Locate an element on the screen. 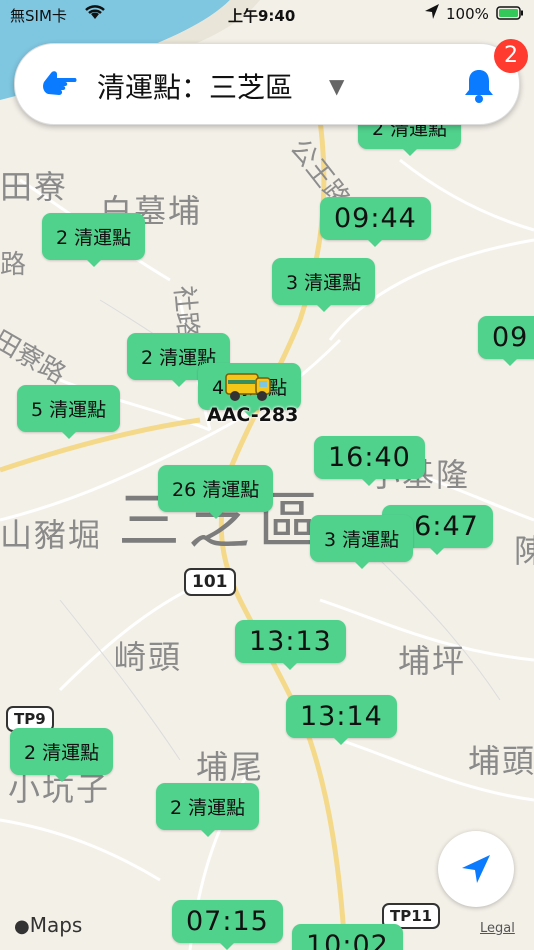 The width and height of the screenshot is (534, 950). road-label-lu: 路 is located at coordinates (13, 265).